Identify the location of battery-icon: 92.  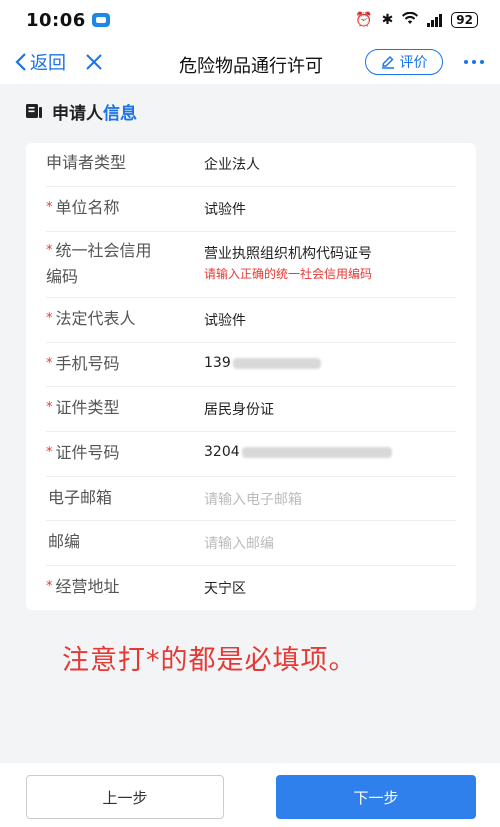
(464, 20).